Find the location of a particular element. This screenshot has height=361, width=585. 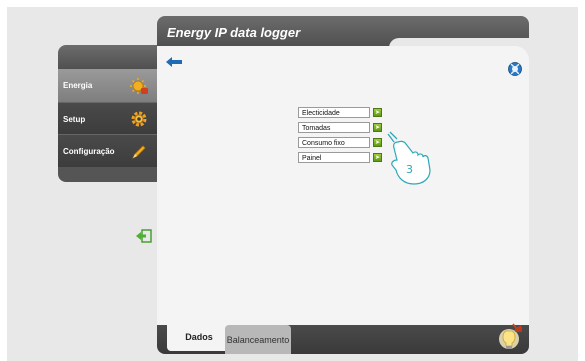

list-item: Consumo fixo ➤ is located at coordinates (340, 142).